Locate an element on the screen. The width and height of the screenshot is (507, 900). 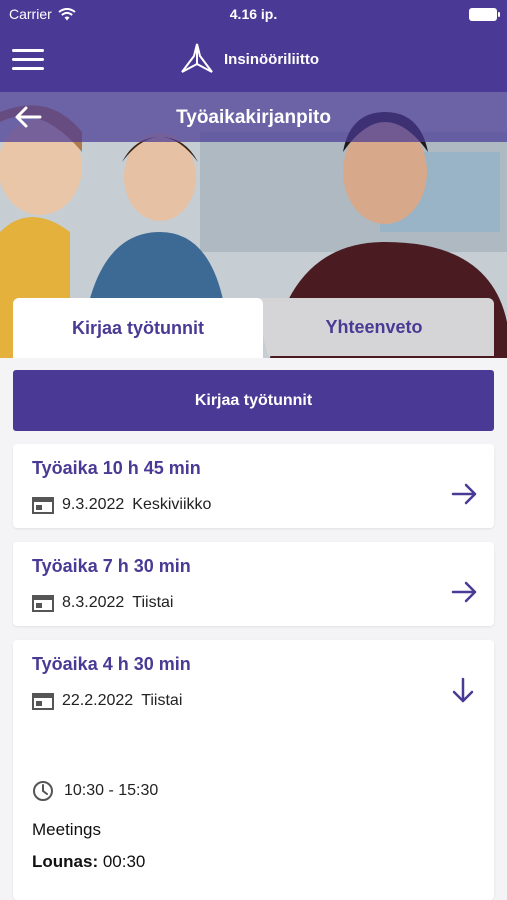
entry-title: Työaika 7 h 30 min is located at coordinates (111, 566).